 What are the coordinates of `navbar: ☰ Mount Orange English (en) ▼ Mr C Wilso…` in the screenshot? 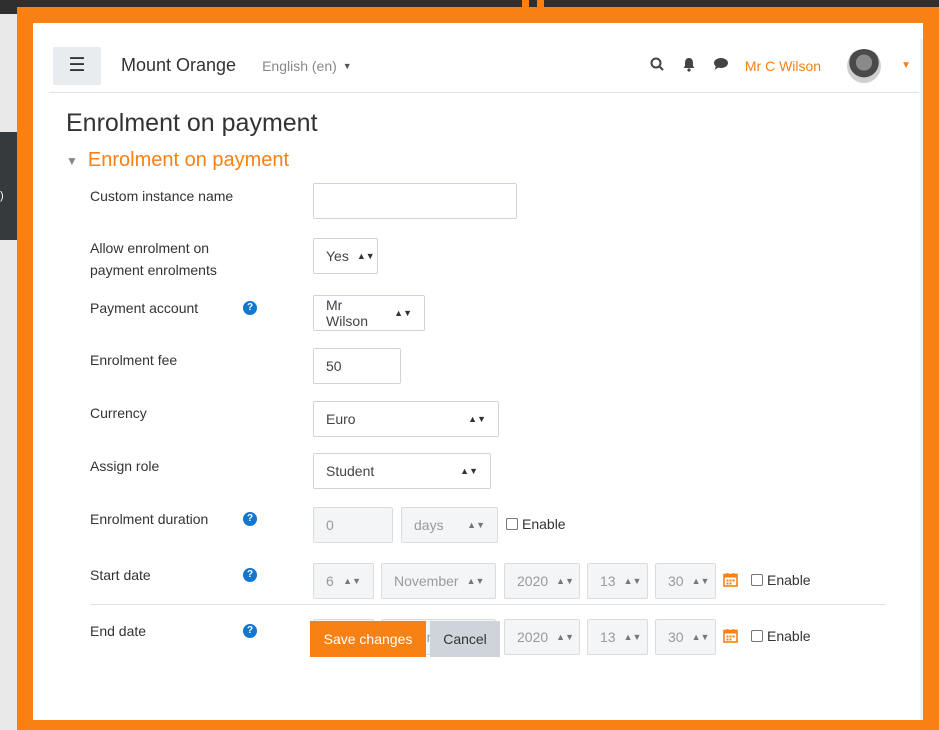 It's located at (484, 66).